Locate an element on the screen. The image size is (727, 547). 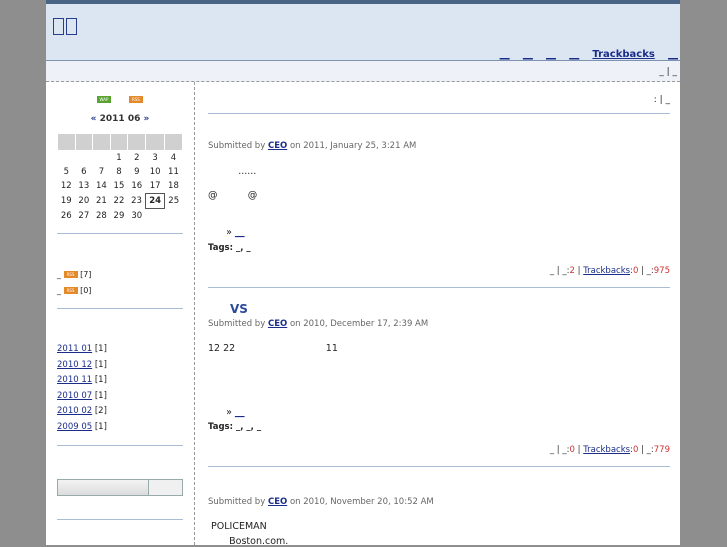
nav-link-1: __ is located at coordinates (505, 54).